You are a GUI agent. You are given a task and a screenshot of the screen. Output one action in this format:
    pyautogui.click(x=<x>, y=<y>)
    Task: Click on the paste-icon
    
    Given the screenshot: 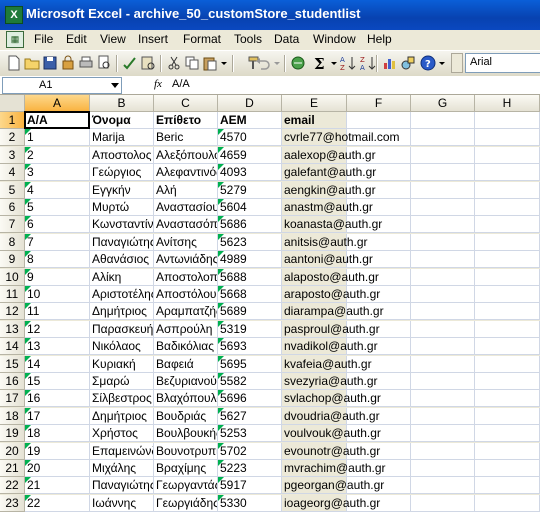 What is the action you would take?
    pyautogui.click(x=210, y=63)
    